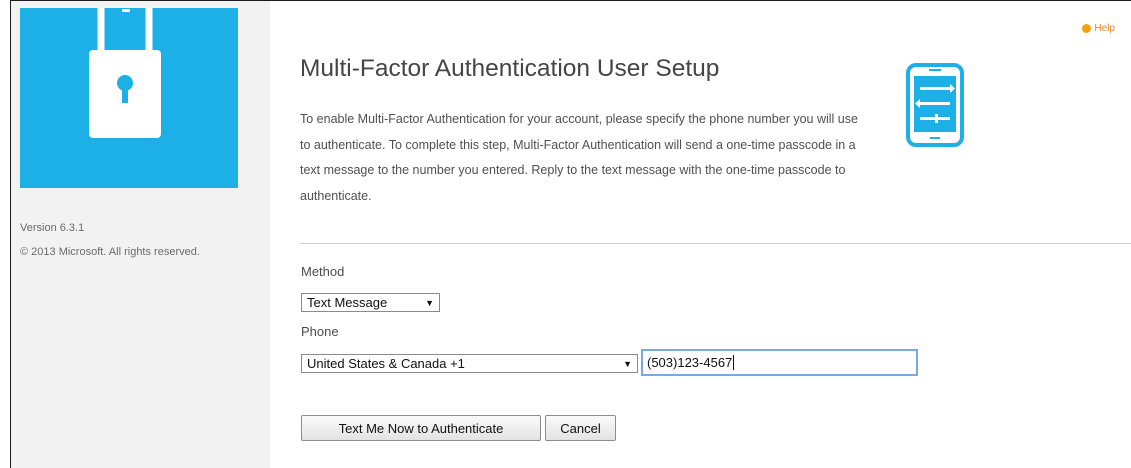 The height and width of the screenshot is (468, 1131). I want to click on text-cursor, so click(734, 362).